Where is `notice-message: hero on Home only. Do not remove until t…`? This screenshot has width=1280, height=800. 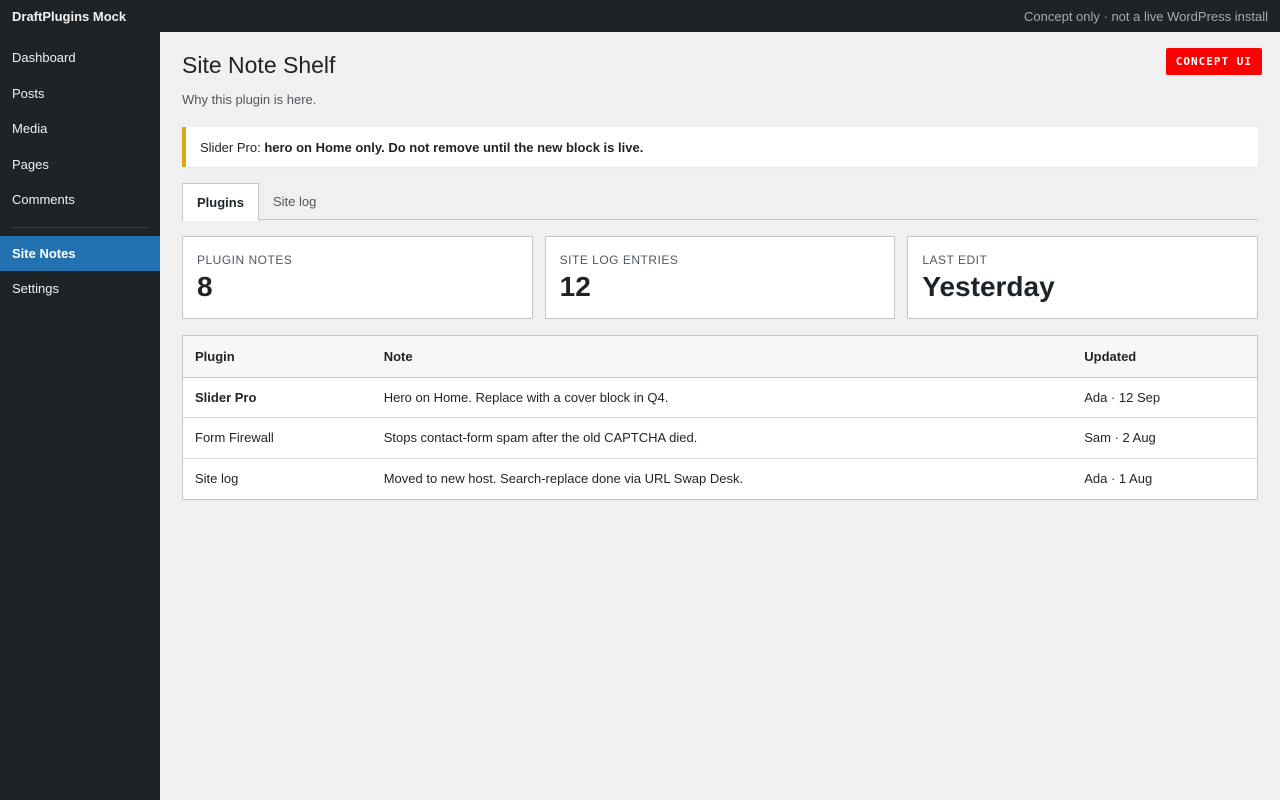
notice-message: hero on Home only. Do not remove until t… is located at coordinates (454, 147).